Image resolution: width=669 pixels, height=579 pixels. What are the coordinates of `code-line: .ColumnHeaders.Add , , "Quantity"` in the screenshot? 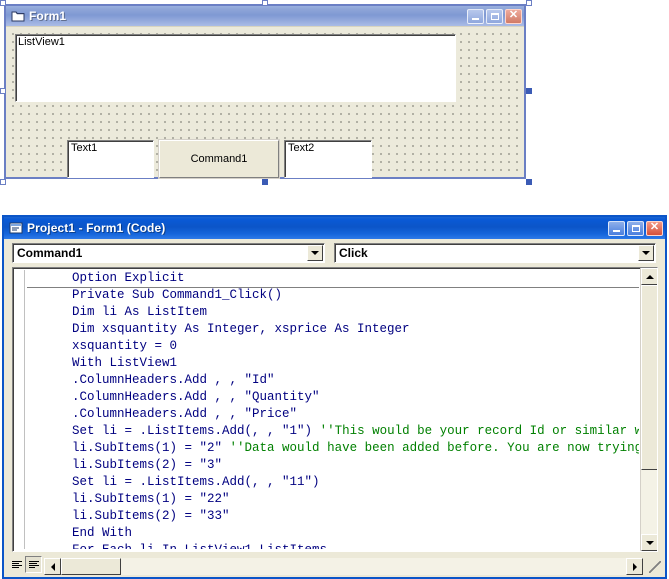 It's located at (333, 397).